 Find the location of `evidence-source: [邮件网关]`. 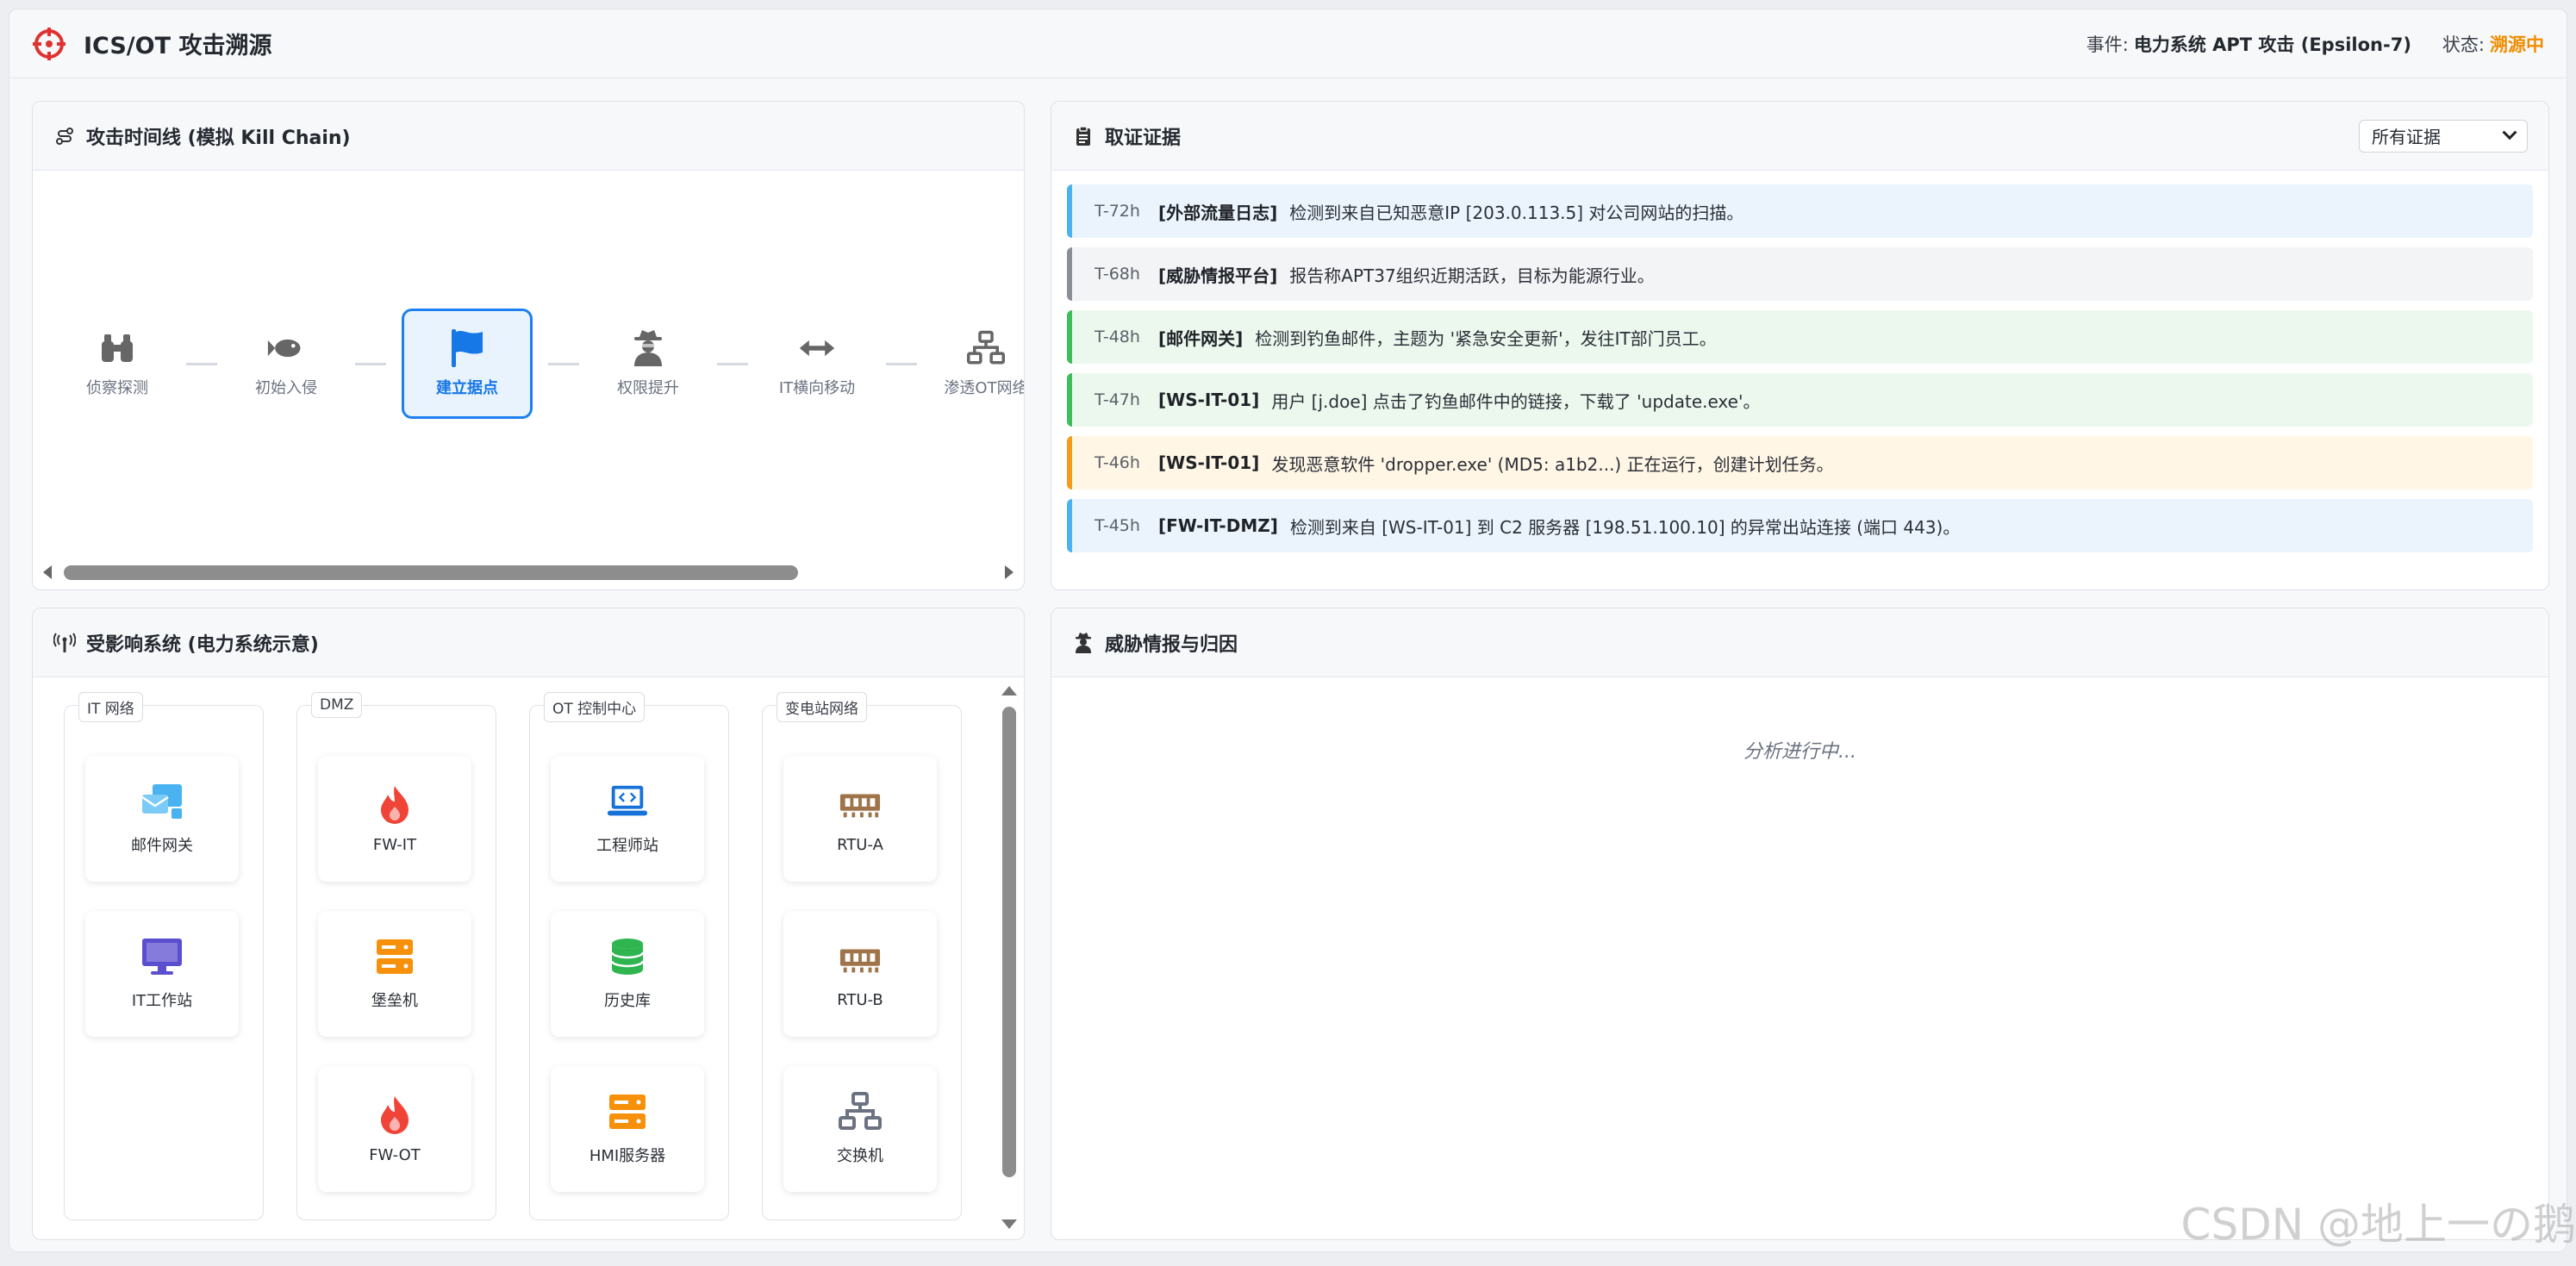

evidence-source: [邮件网关] is located at coordinates (1201, 338).